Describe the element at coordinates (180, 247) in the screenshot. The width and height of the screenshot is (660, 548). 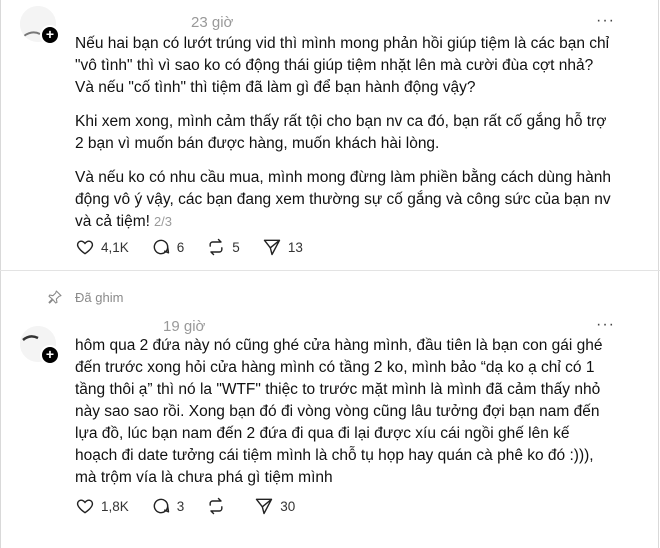
I see `comment-count: 6` at that location.